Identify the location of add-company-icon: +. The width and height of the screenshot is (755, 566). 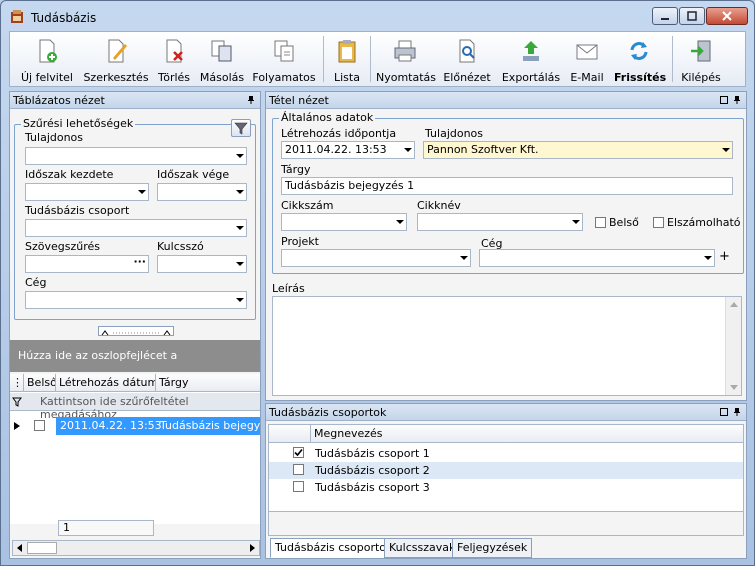
(724, 256).